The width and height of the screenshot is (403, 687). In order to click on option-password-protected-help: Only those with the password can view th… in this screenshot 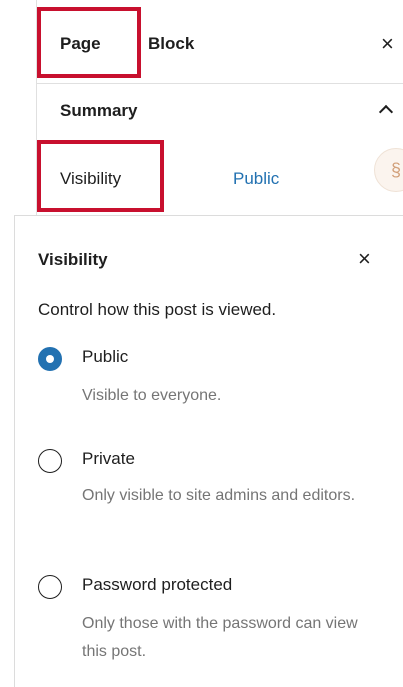, I will do `click(220, 637)`.